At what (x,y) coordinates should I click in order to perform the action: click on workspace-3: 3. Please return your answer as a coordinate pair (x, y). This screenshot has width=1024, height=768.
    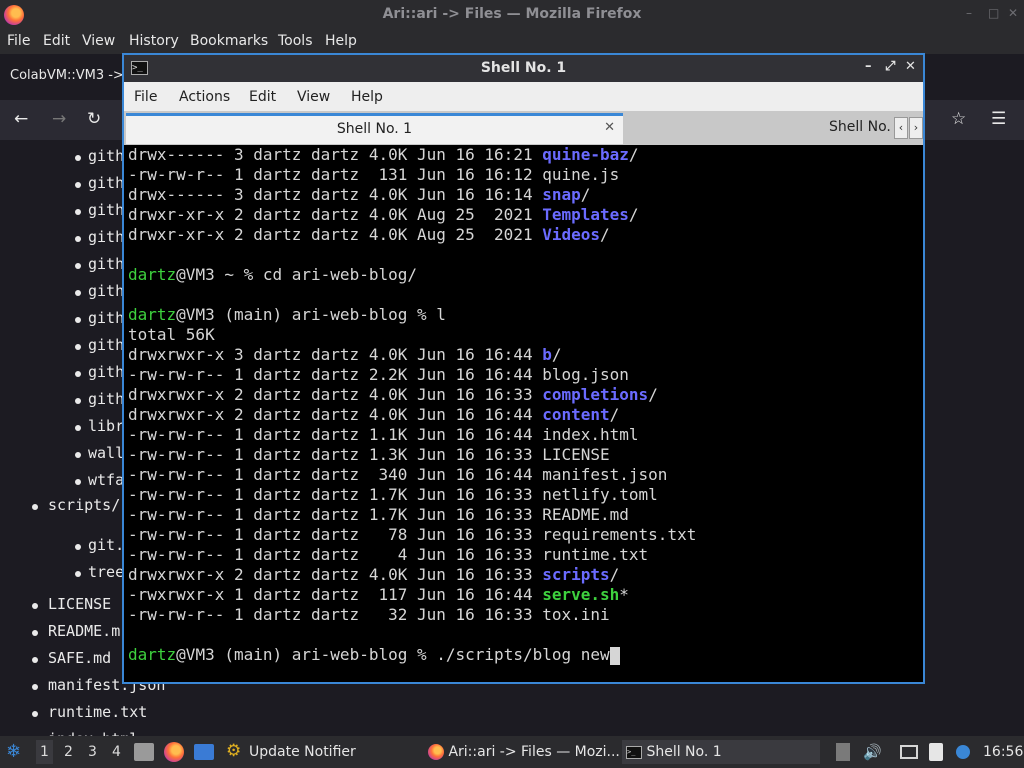
    Looking at the image, I should click on (92, 752).